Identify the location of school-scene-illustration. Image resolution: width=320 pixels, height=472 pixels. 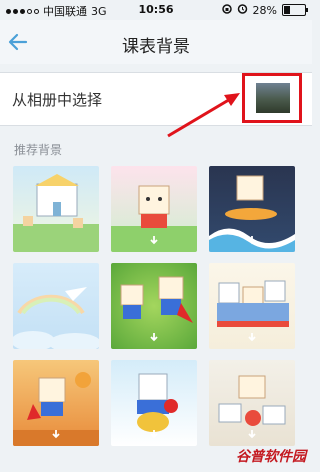
(56, 213).